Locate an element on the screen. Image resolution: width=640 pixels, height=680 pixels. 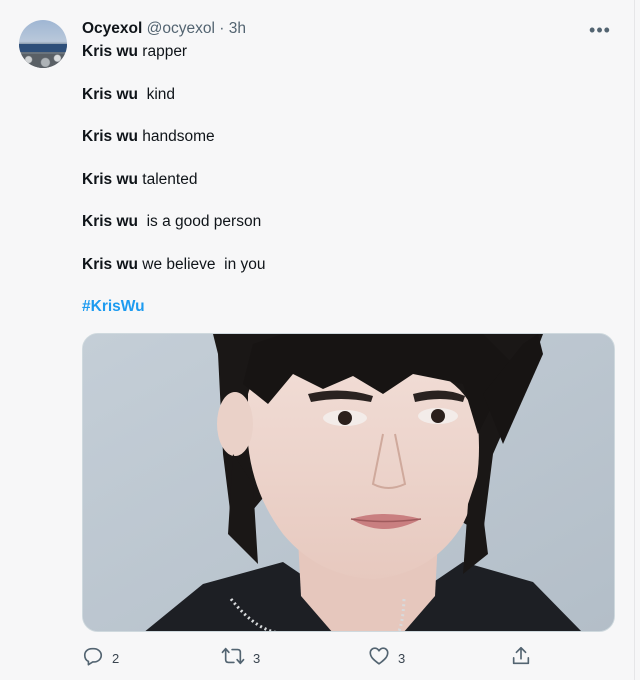
line-text: handsome is located at coordinates (176, 136).